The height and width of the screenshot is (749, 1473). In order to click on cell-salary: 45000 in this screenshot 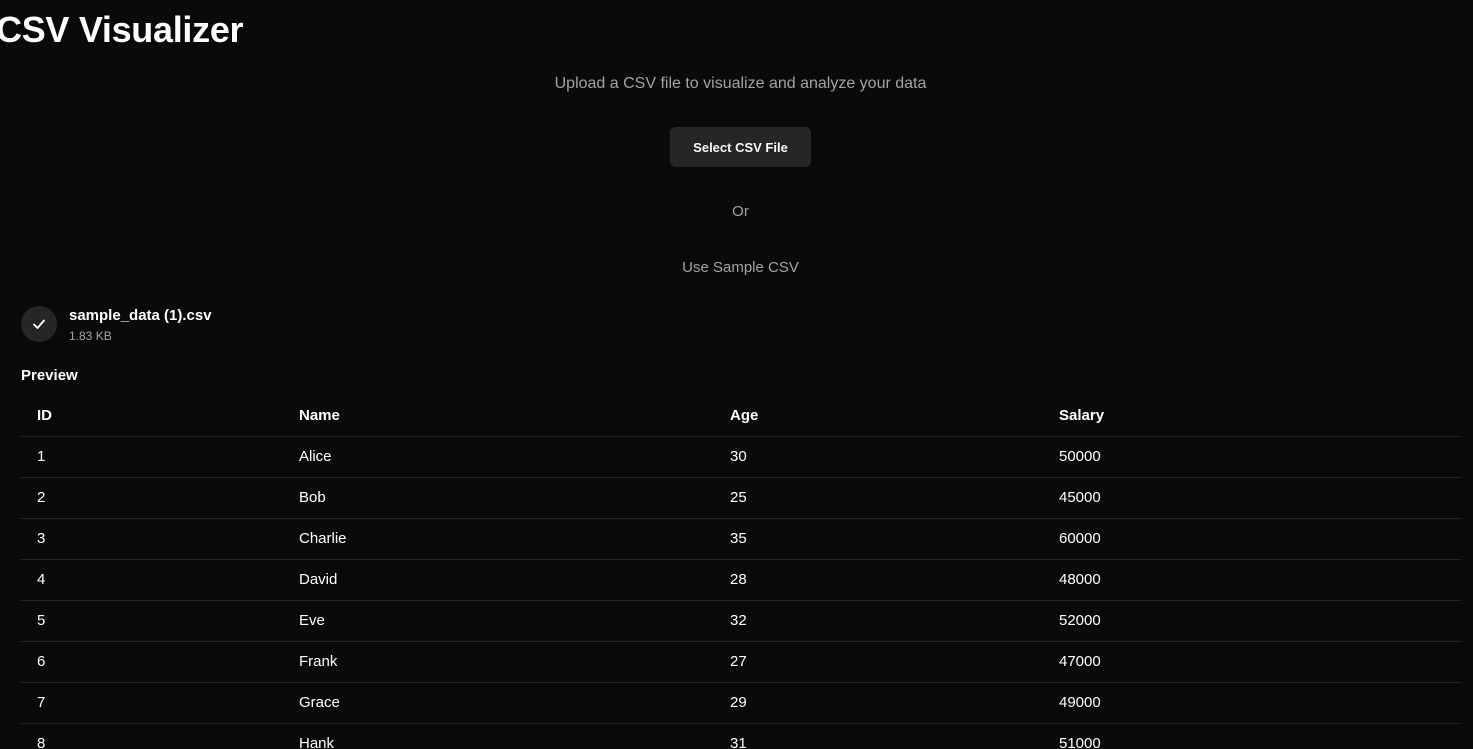, I will do `click(1252, 498)`.